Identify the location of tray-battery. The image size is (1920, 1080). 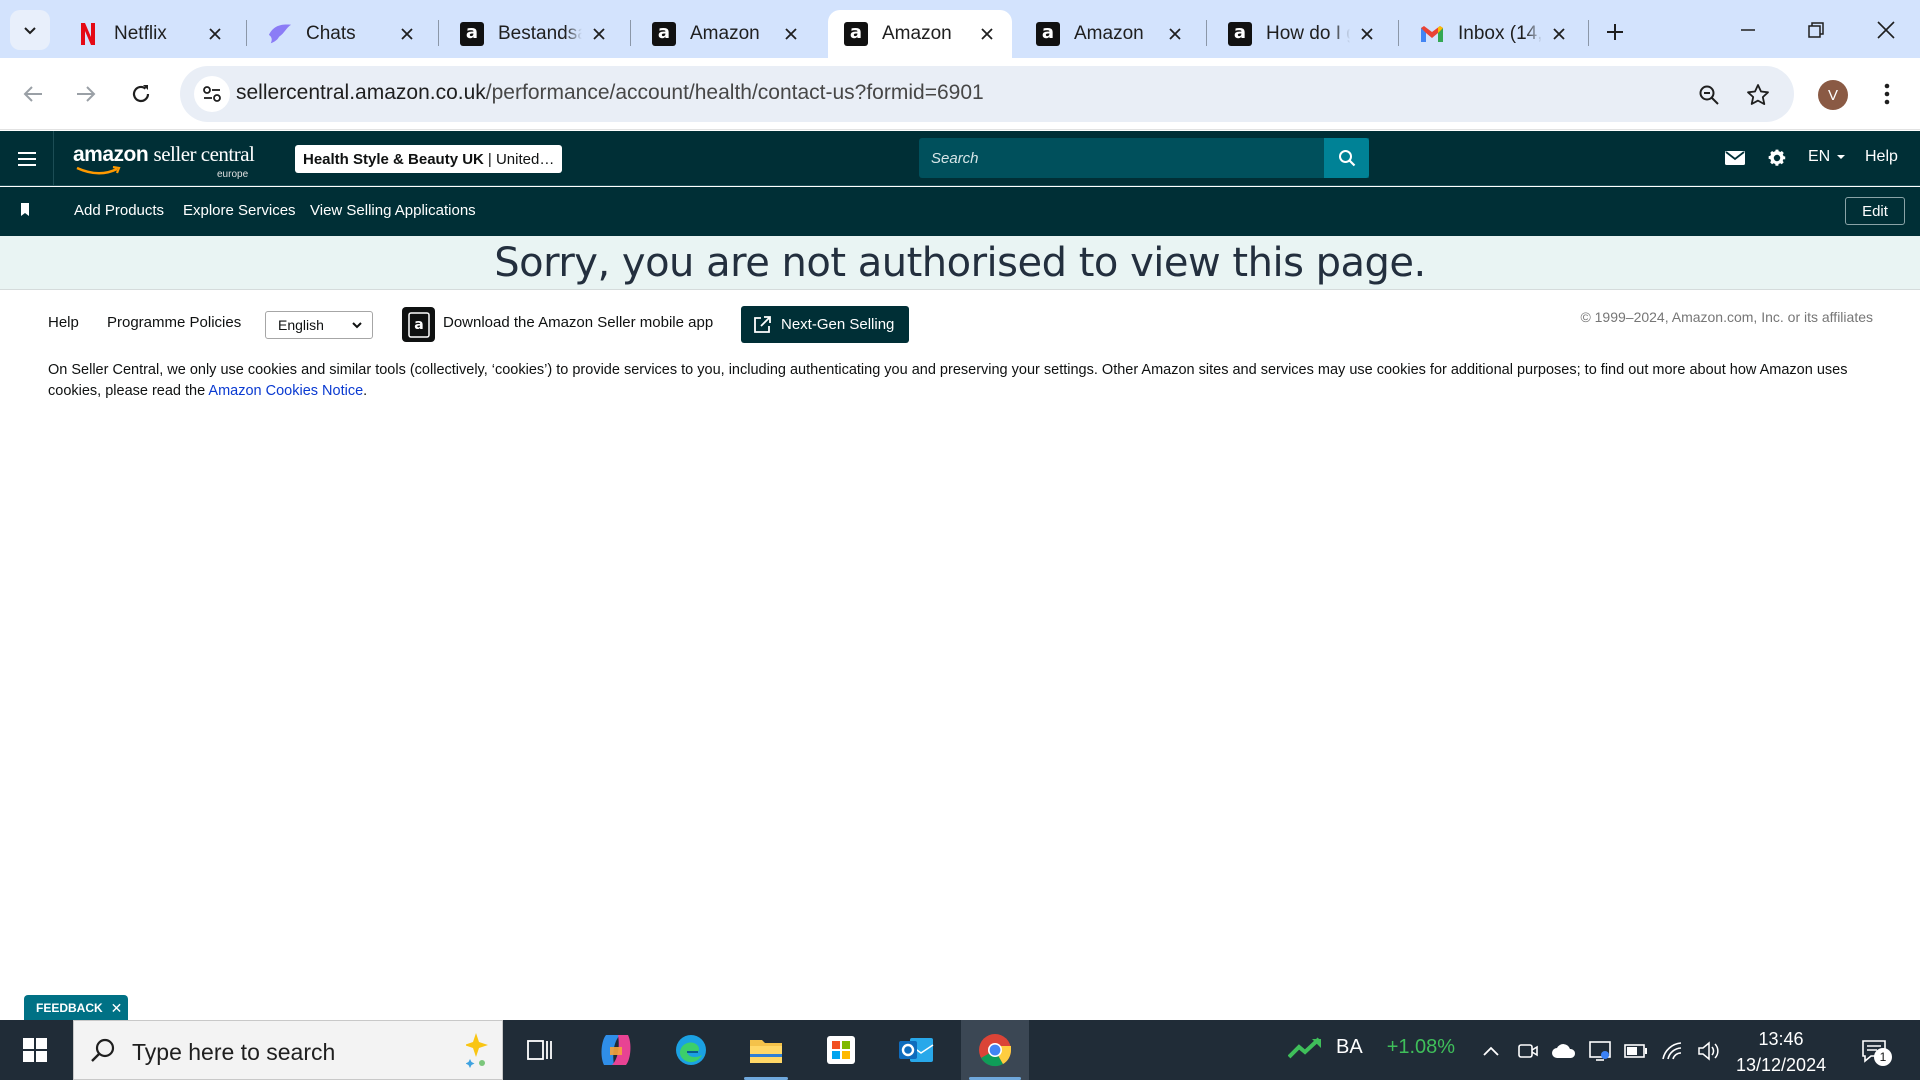
(1636, 1051).